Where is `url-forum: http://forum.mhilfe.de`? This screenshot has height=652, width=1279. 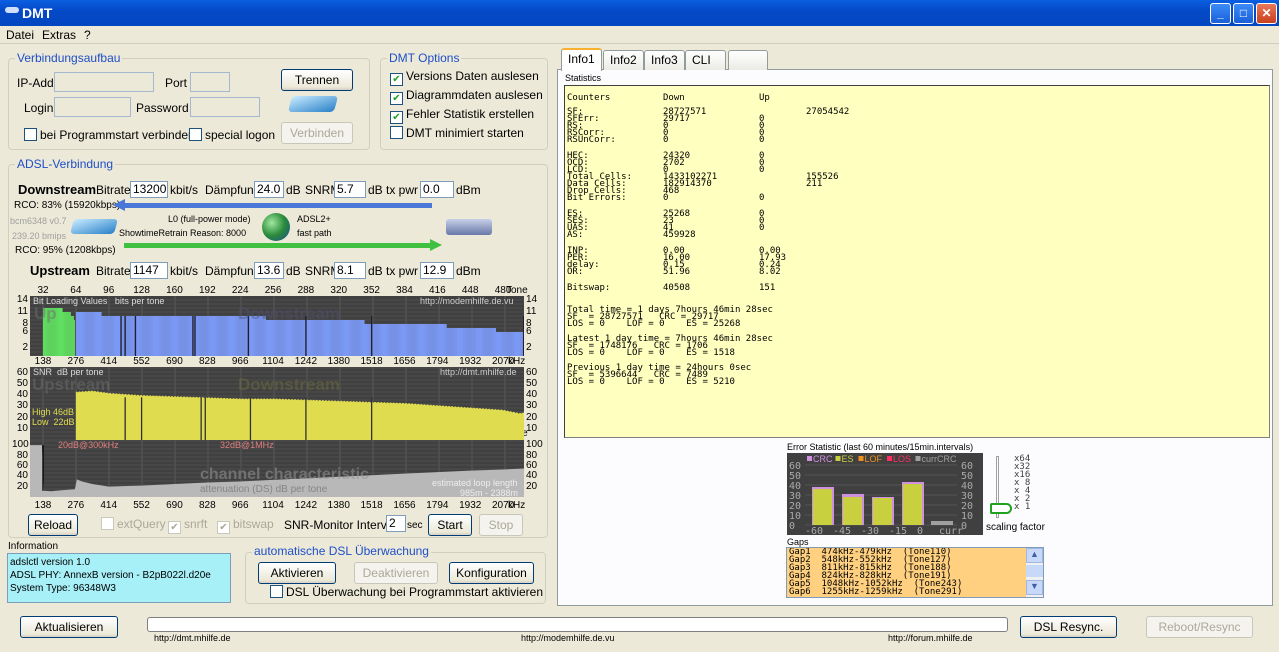
url-forum: http://forum.mhilfe.de is located at coordinates (930, 638).